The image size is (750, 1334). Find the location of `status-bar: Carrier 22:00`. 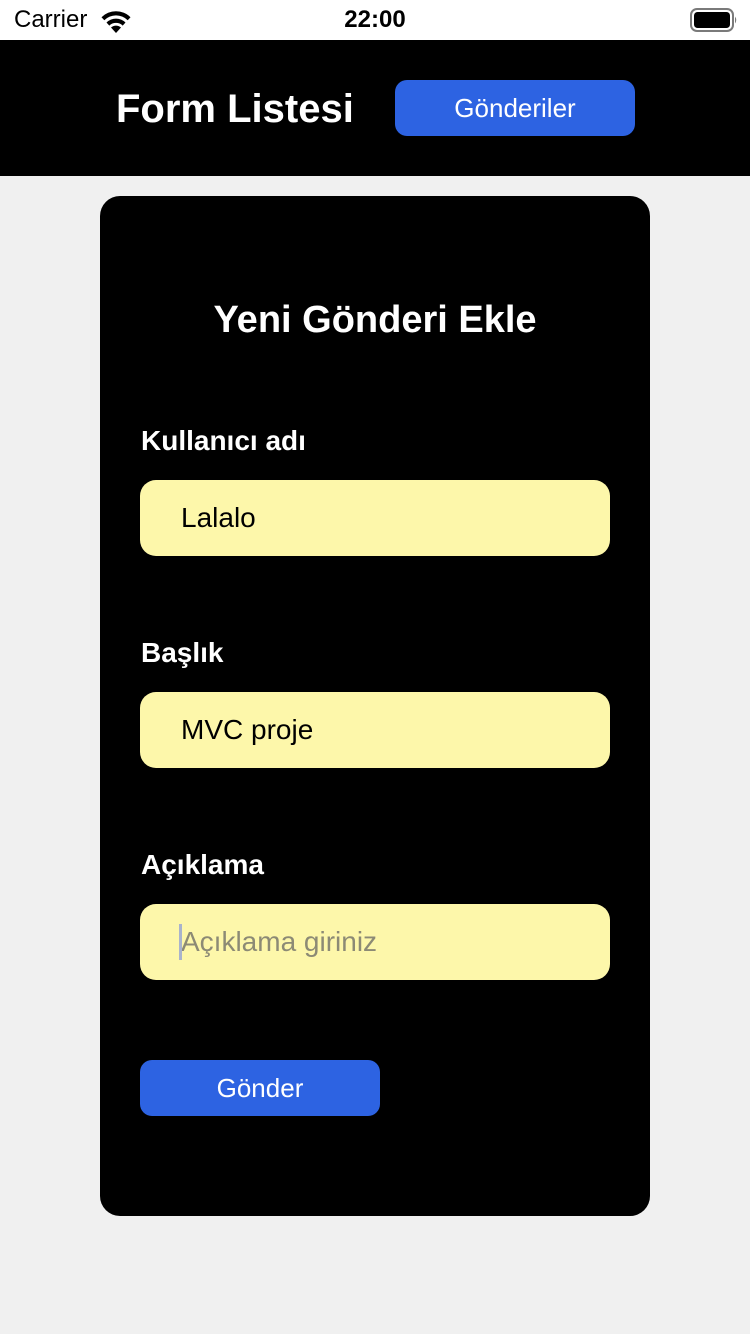

status-bar: Carrier 22:00 is located at coordinates (375, 20).